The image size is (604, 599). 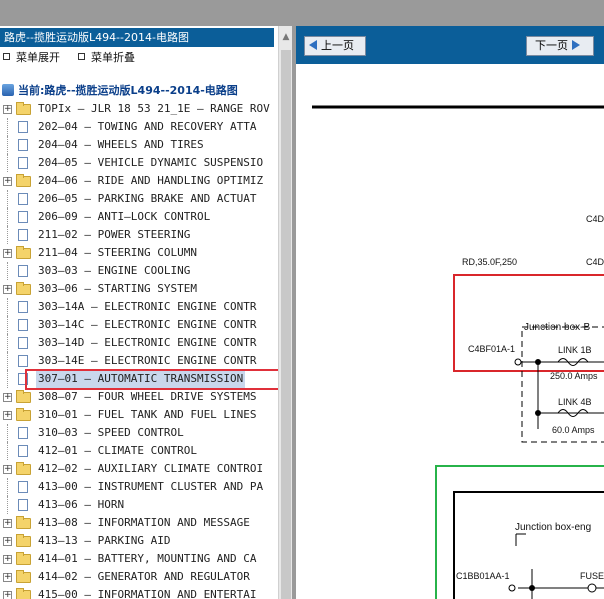 What do you see at coordinates (139, 163) in the screenshot?
I see `tree-doc-item: 204—05 — VEHICLE DYNAMIC SUSPENSIO` at bounding box center [139, 163].